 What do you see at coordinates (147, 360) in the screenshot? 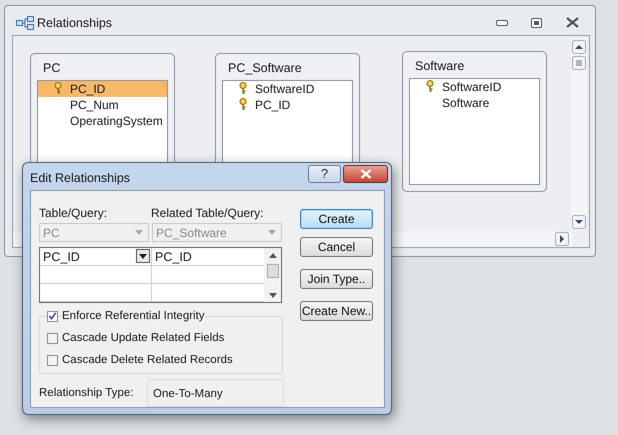
I see `option-label: Cascade Delete Related Records` at bounding box center [147, 360].